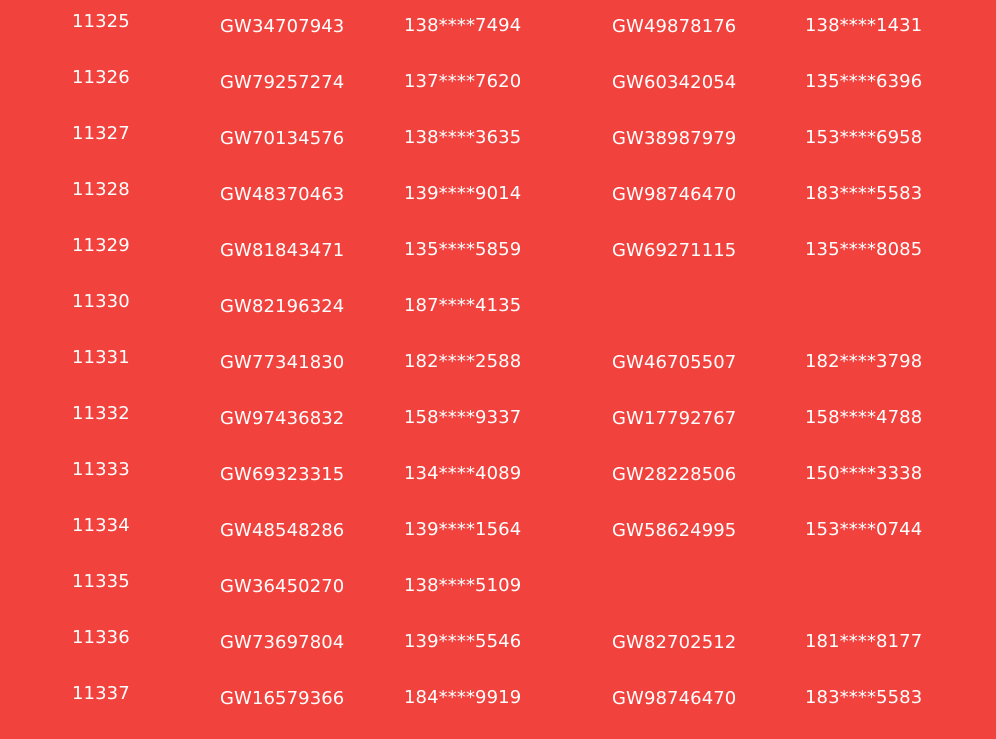  I want to click on phone-number-2: 153****0744, so click(864, 529).